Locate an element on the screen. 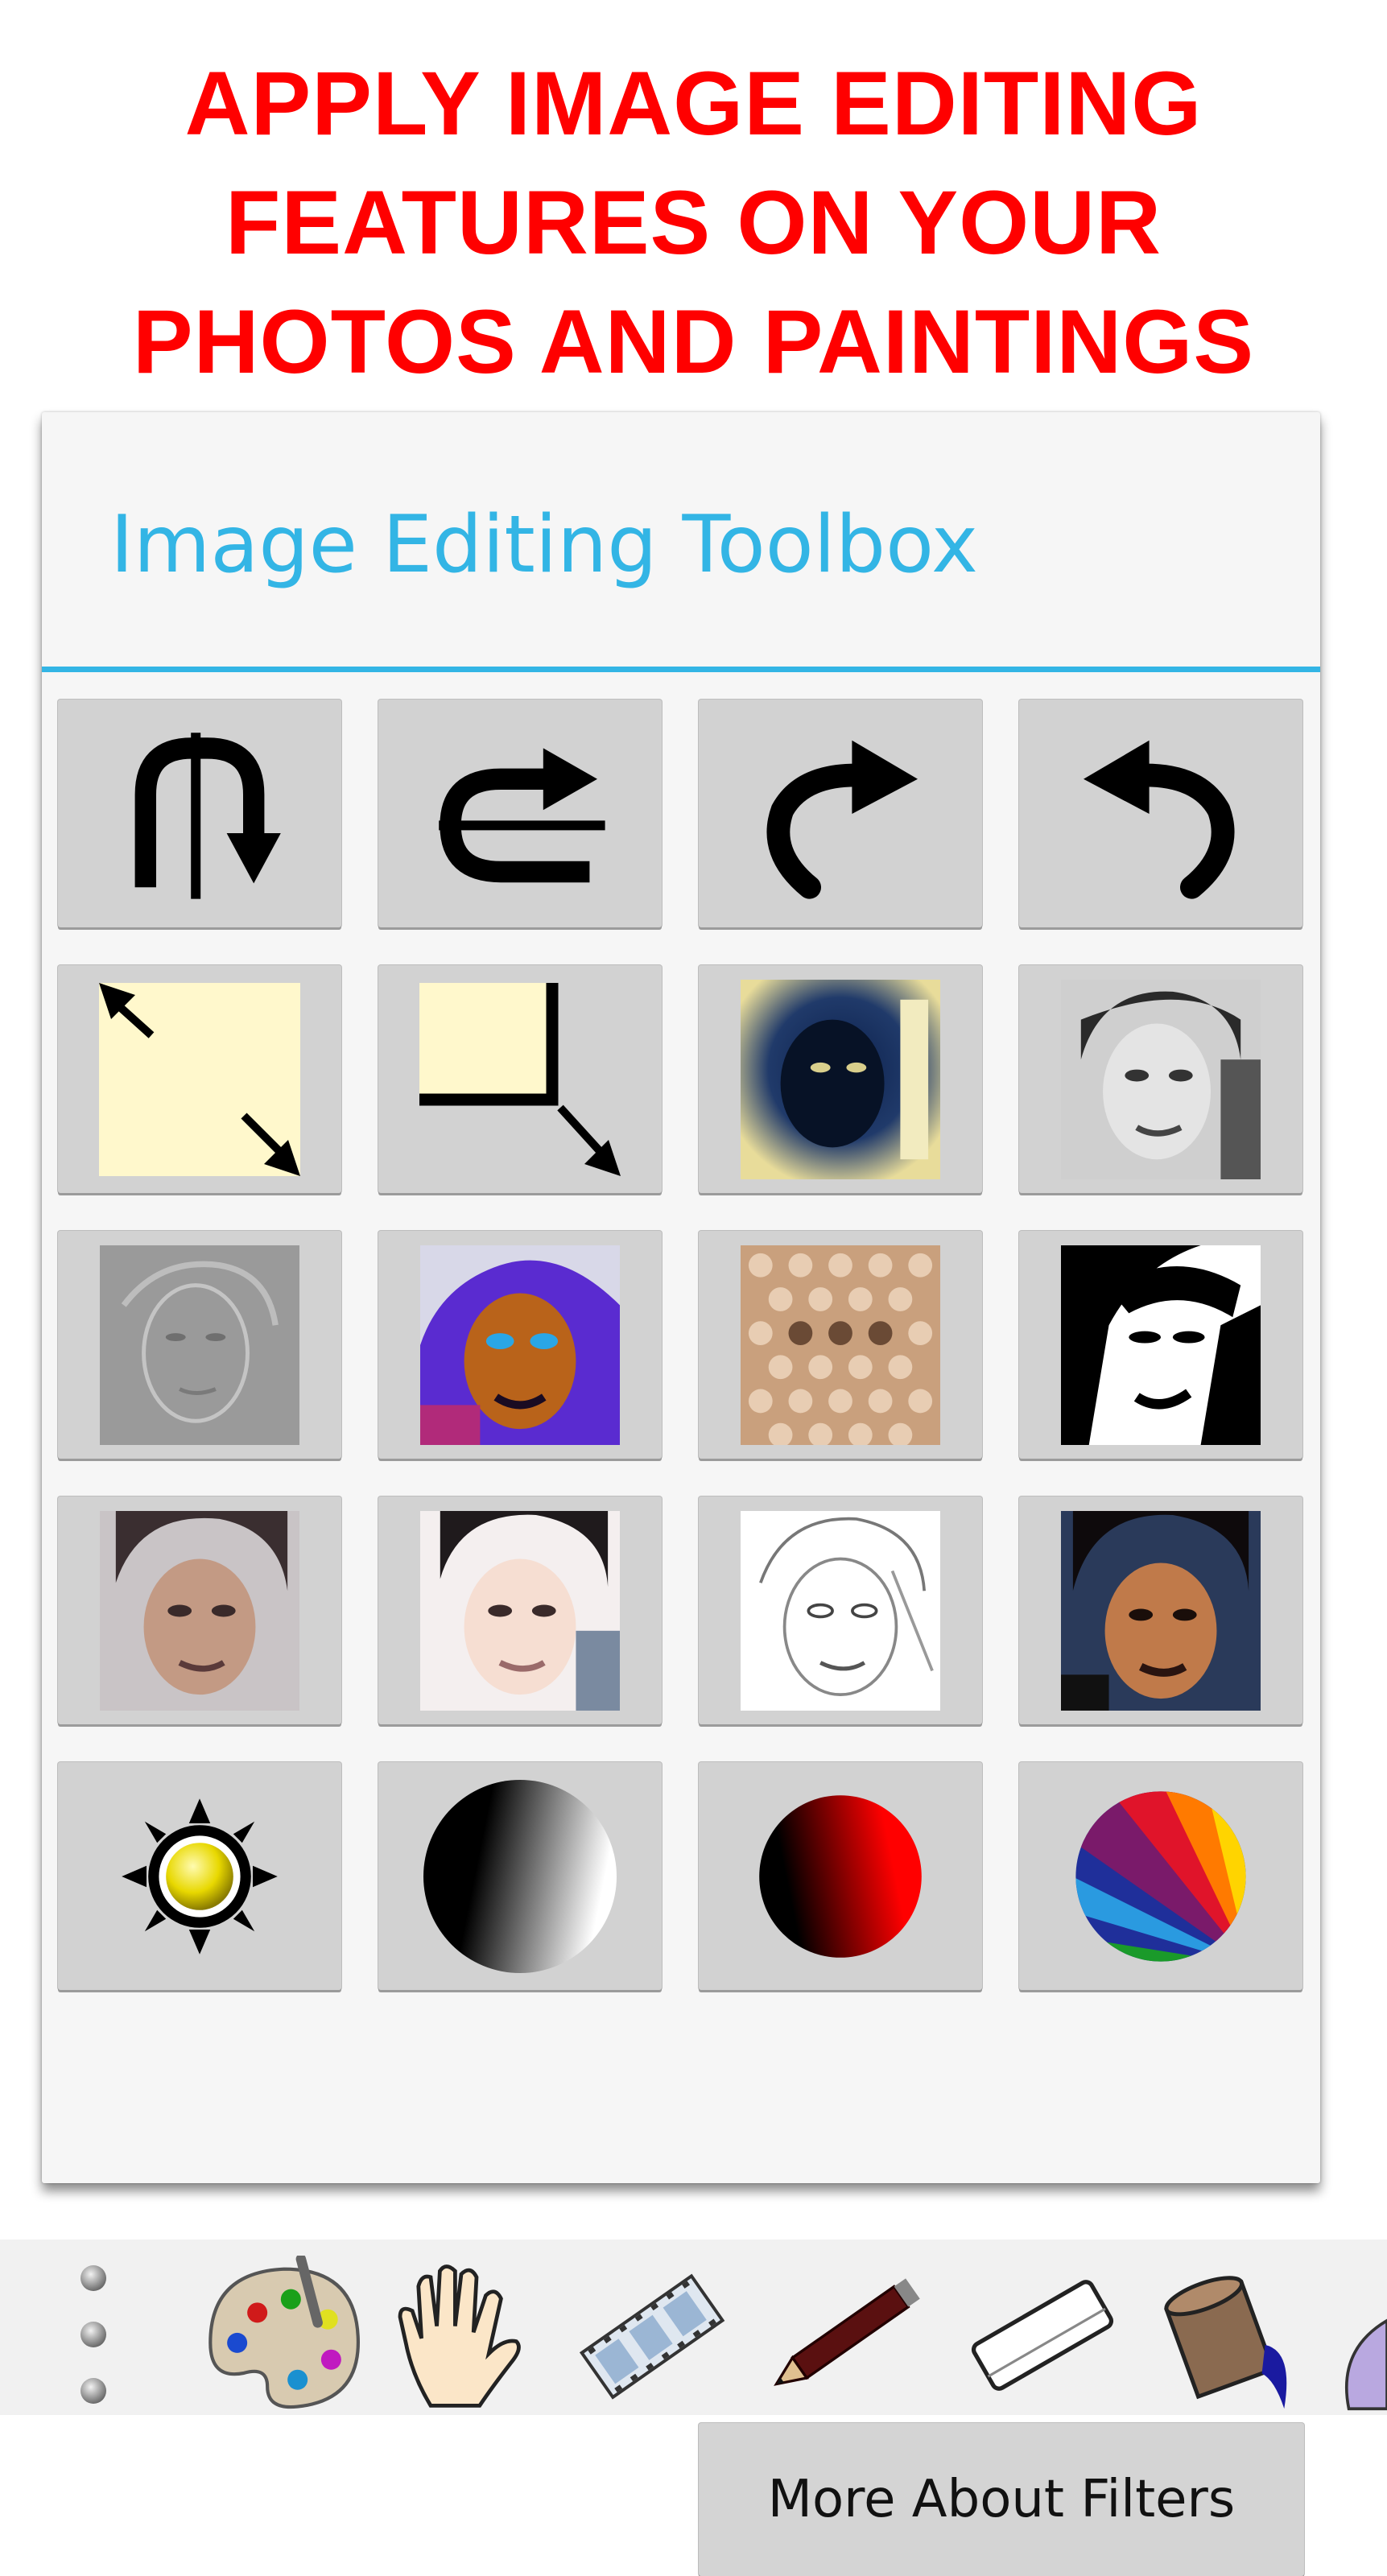  rotate-left-icon is located at coordinates (1159, 819).